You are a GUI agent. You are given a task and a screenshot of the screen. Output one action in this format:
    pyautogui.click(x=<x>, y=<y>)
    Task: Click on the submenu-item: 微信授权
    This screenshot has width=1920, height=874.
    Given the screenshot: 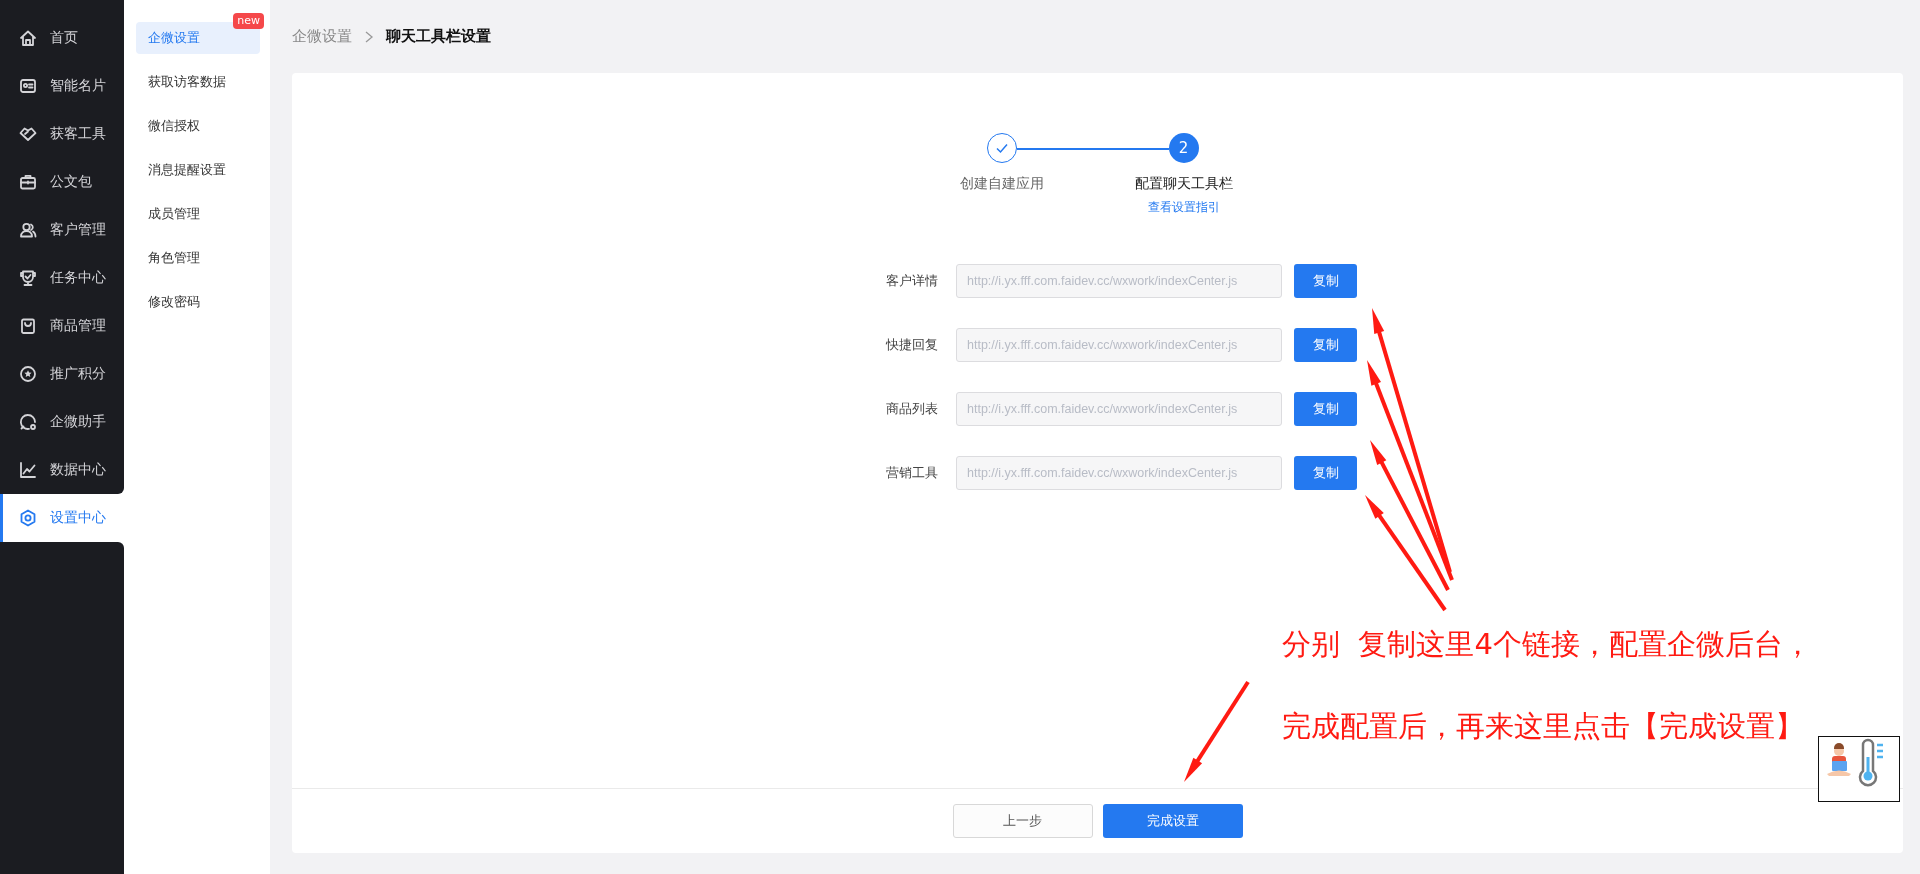 What is the action you would take?
    pyautogui.click(x=198, y=126)
    